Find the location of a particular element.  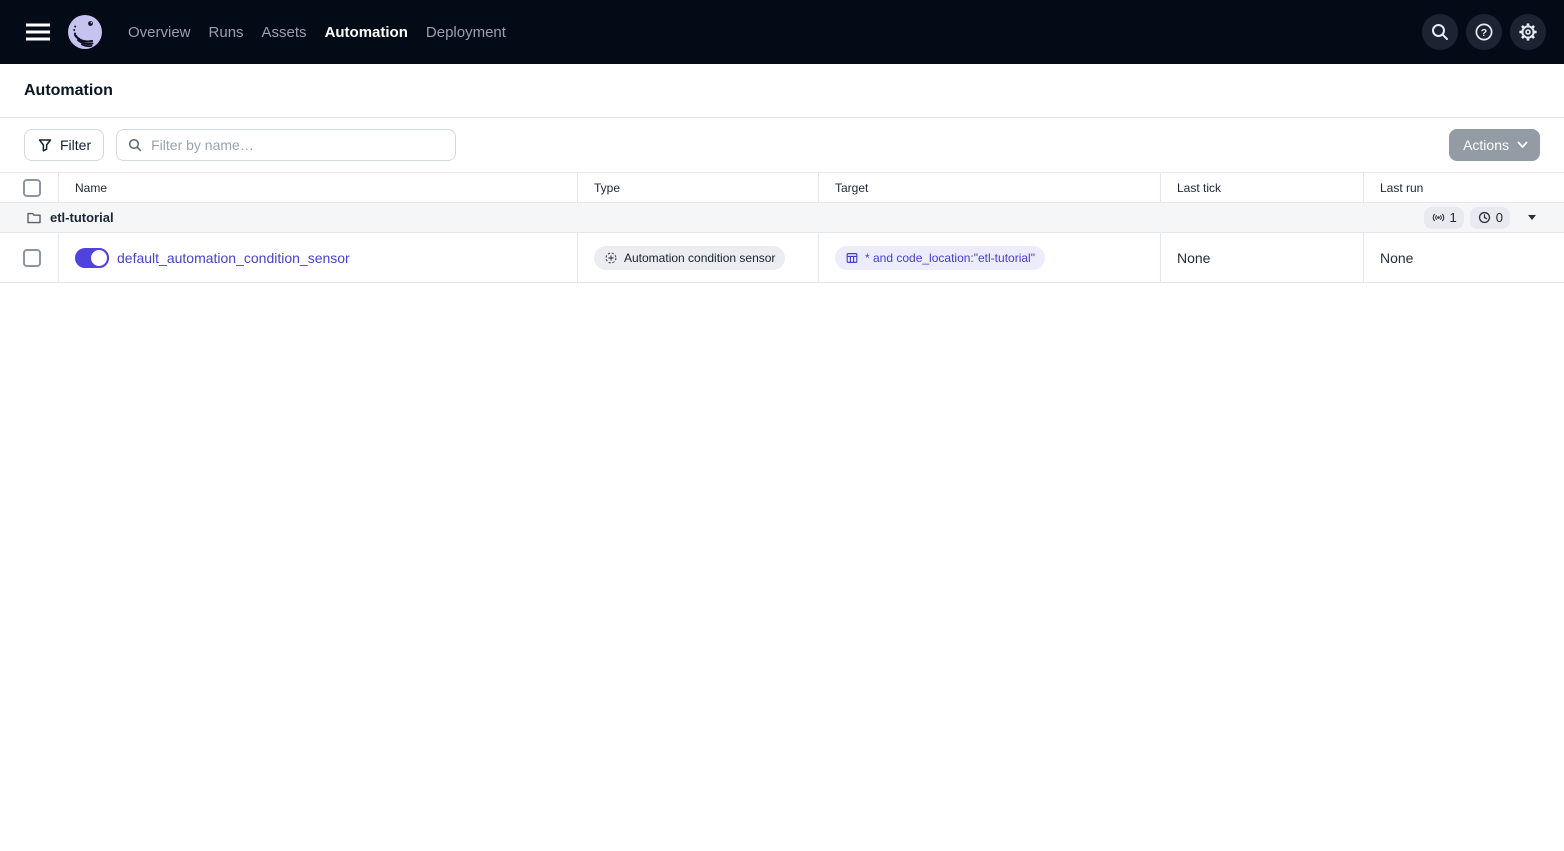

column-header-last-tick: Last tick is located at coordinates (1261, 187).